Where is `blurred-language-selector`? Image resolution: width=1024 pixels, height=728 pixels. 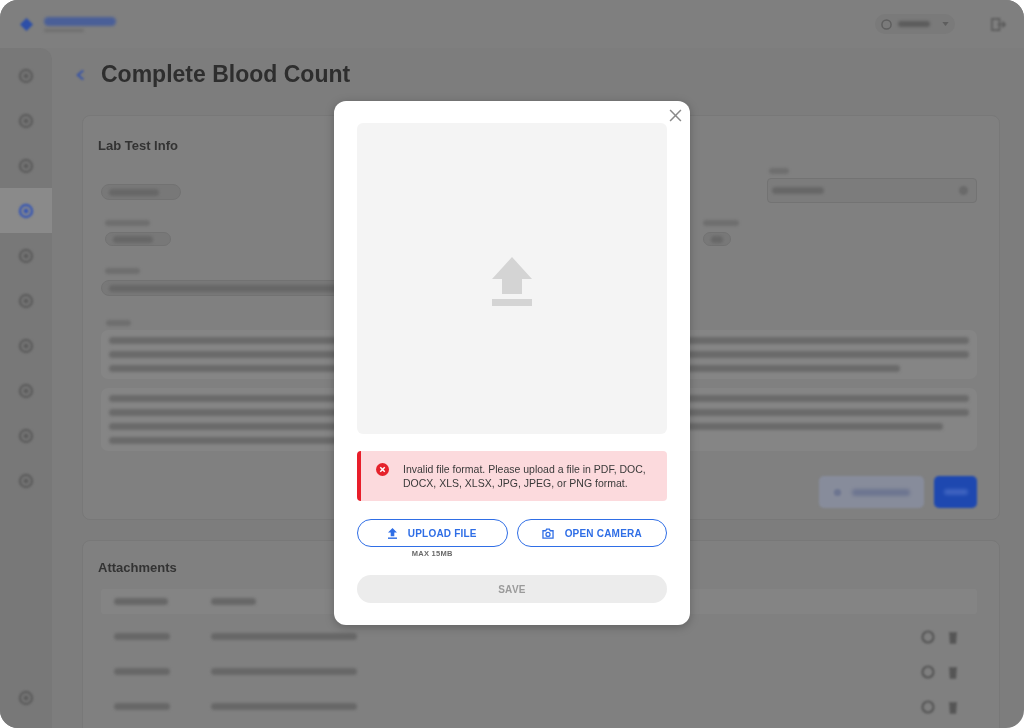 blurred-language-selector is located at coordinates (915, 24).